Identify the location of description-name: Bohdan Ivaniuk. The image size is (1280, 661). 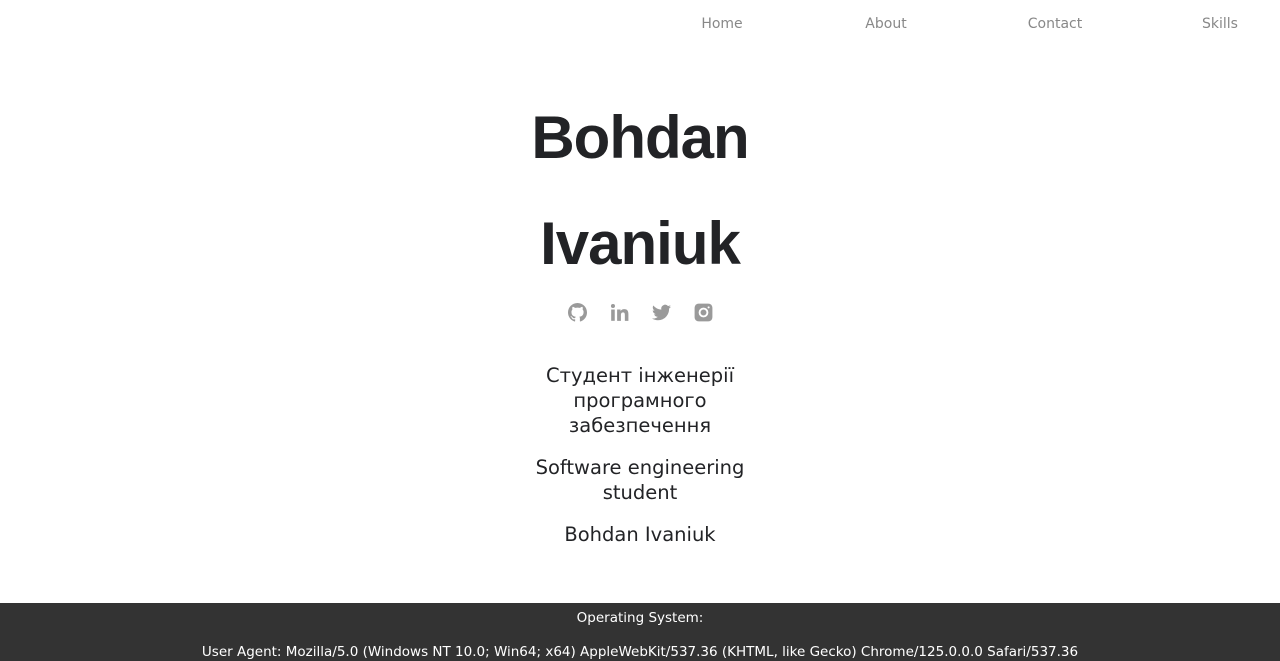
(640, 534).